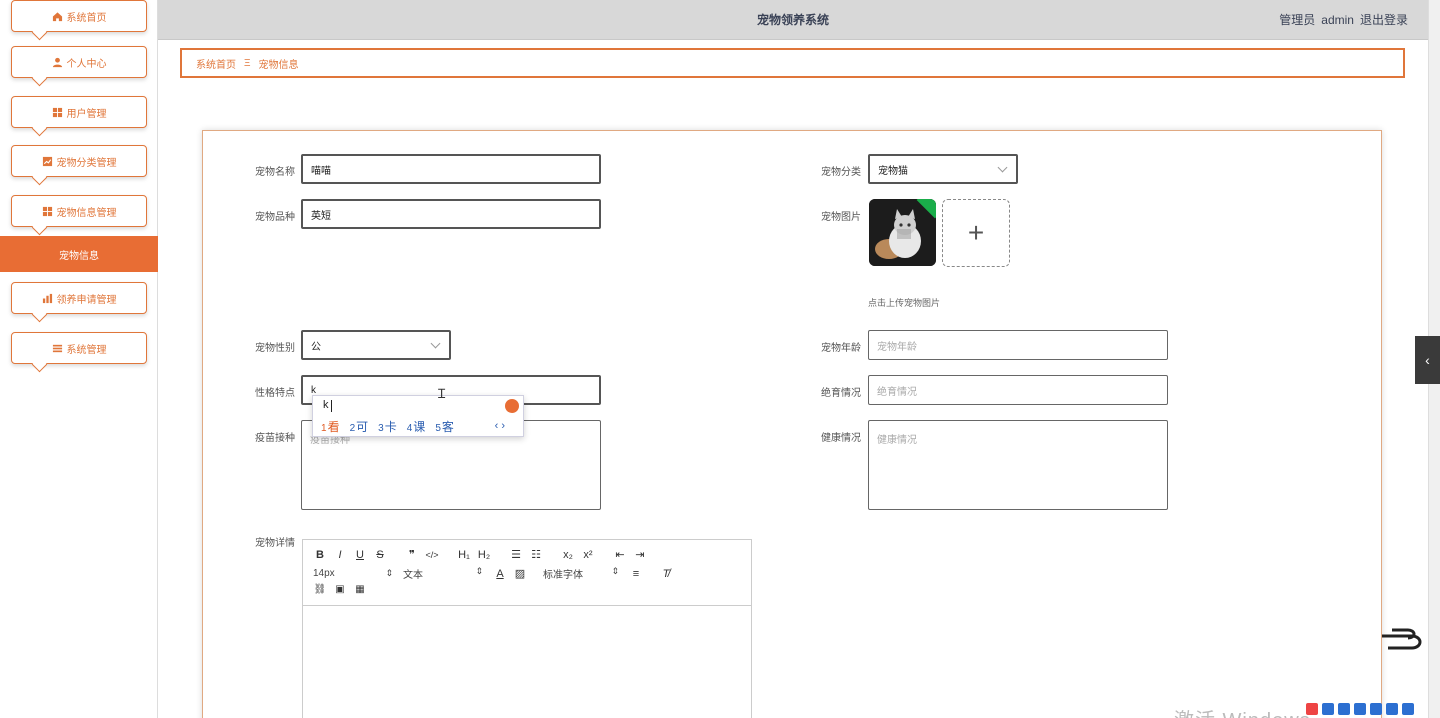 Image resolution: width=1440 pixels, height=718 pixels. What do you see at coordinates (1340, 19) in the screenshot?
I see `user-area: 管理员 admin 退出登录` at bounding box center [1340, 19].